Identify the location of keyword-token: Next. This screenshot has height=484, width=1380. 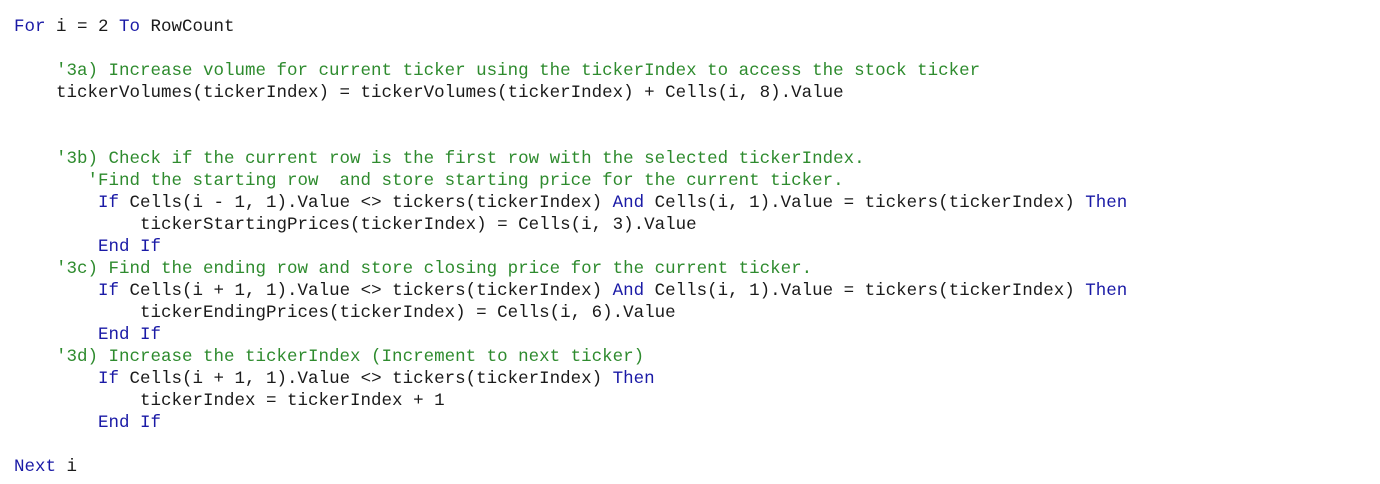
(35, 467).